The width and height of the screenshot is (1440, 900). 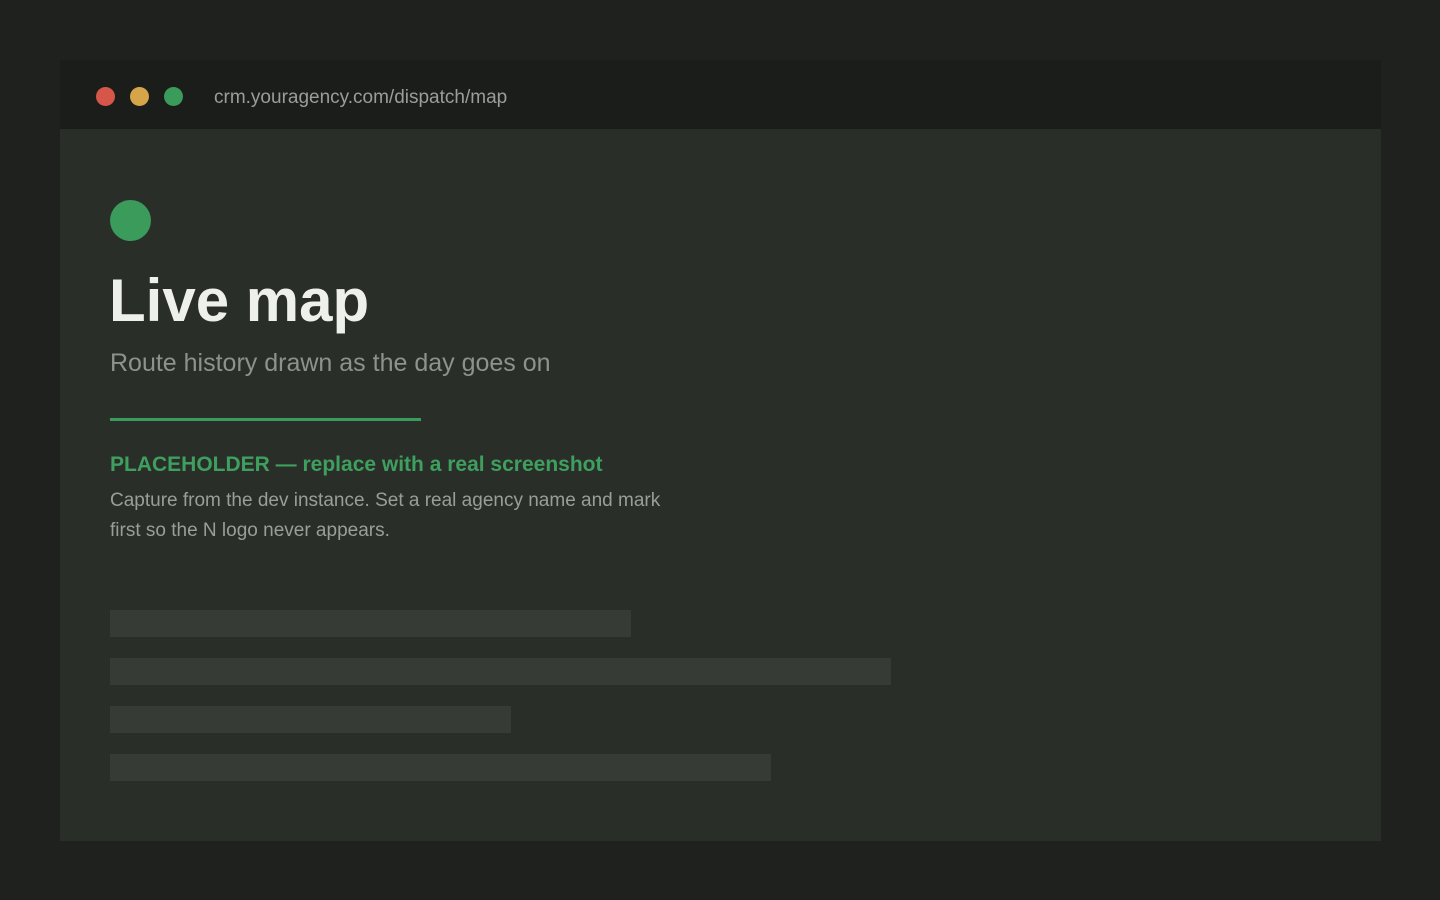 I want to click on maximize-window-icon, so click(x=173, y=96).